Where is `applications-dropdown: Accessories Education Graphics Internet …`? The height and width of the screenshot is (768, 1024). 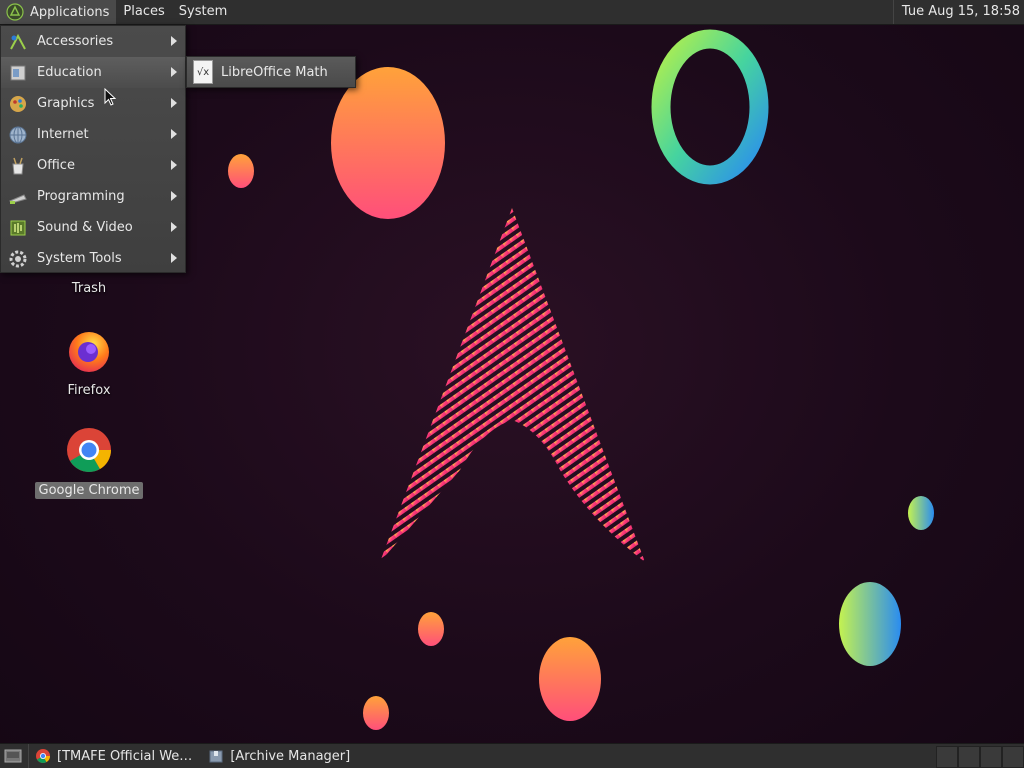
applications-dropdown: Accessories Education Graphics Internet … is located at coordinates (93, 149).